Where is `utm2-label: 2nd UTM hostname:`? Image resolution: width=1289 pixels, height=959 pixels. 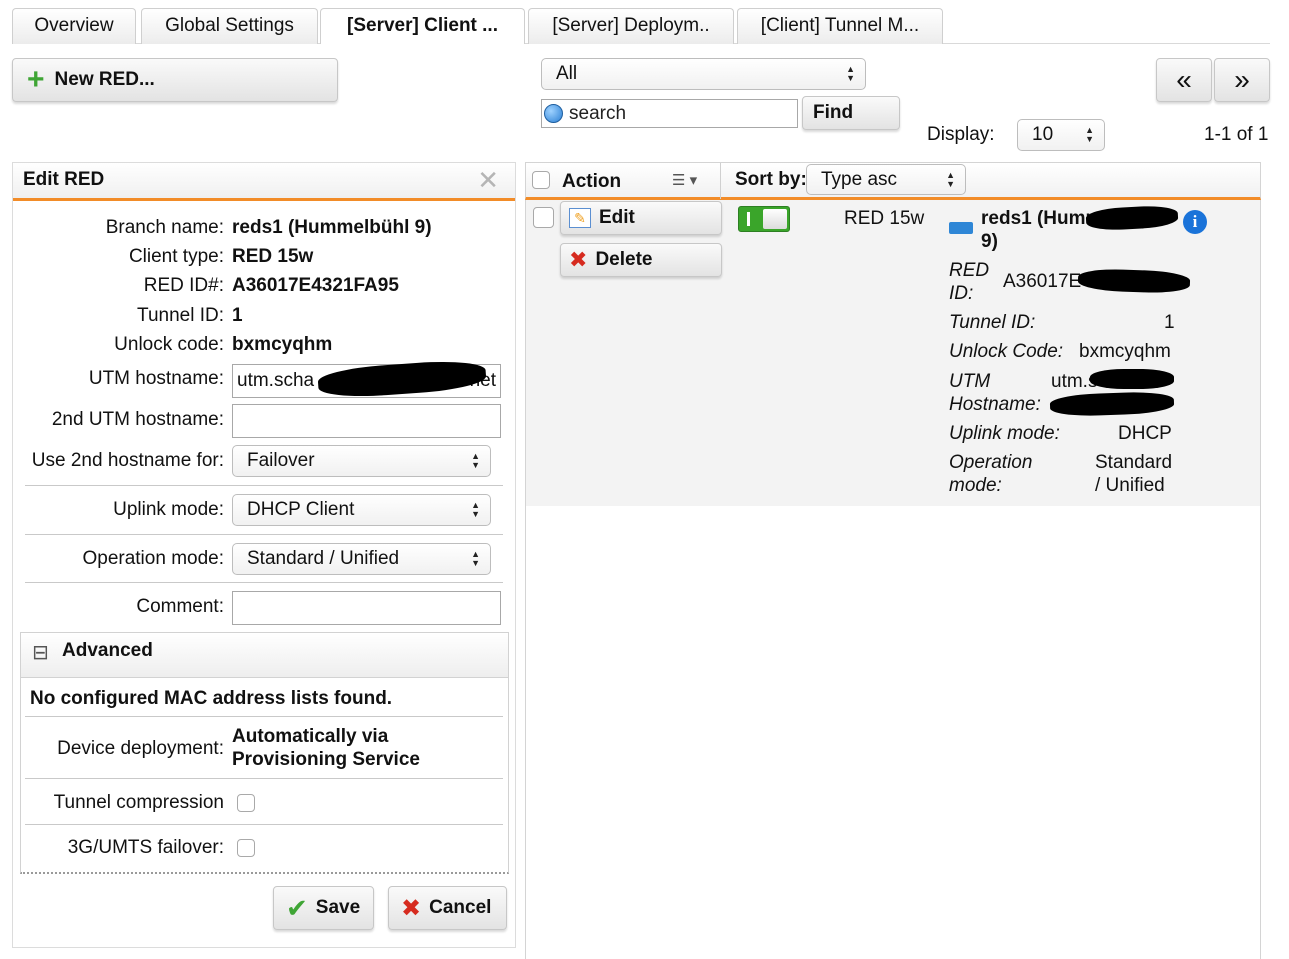 utm2-label: 2nd UTM hostname: is located at coordinates (137, 419).